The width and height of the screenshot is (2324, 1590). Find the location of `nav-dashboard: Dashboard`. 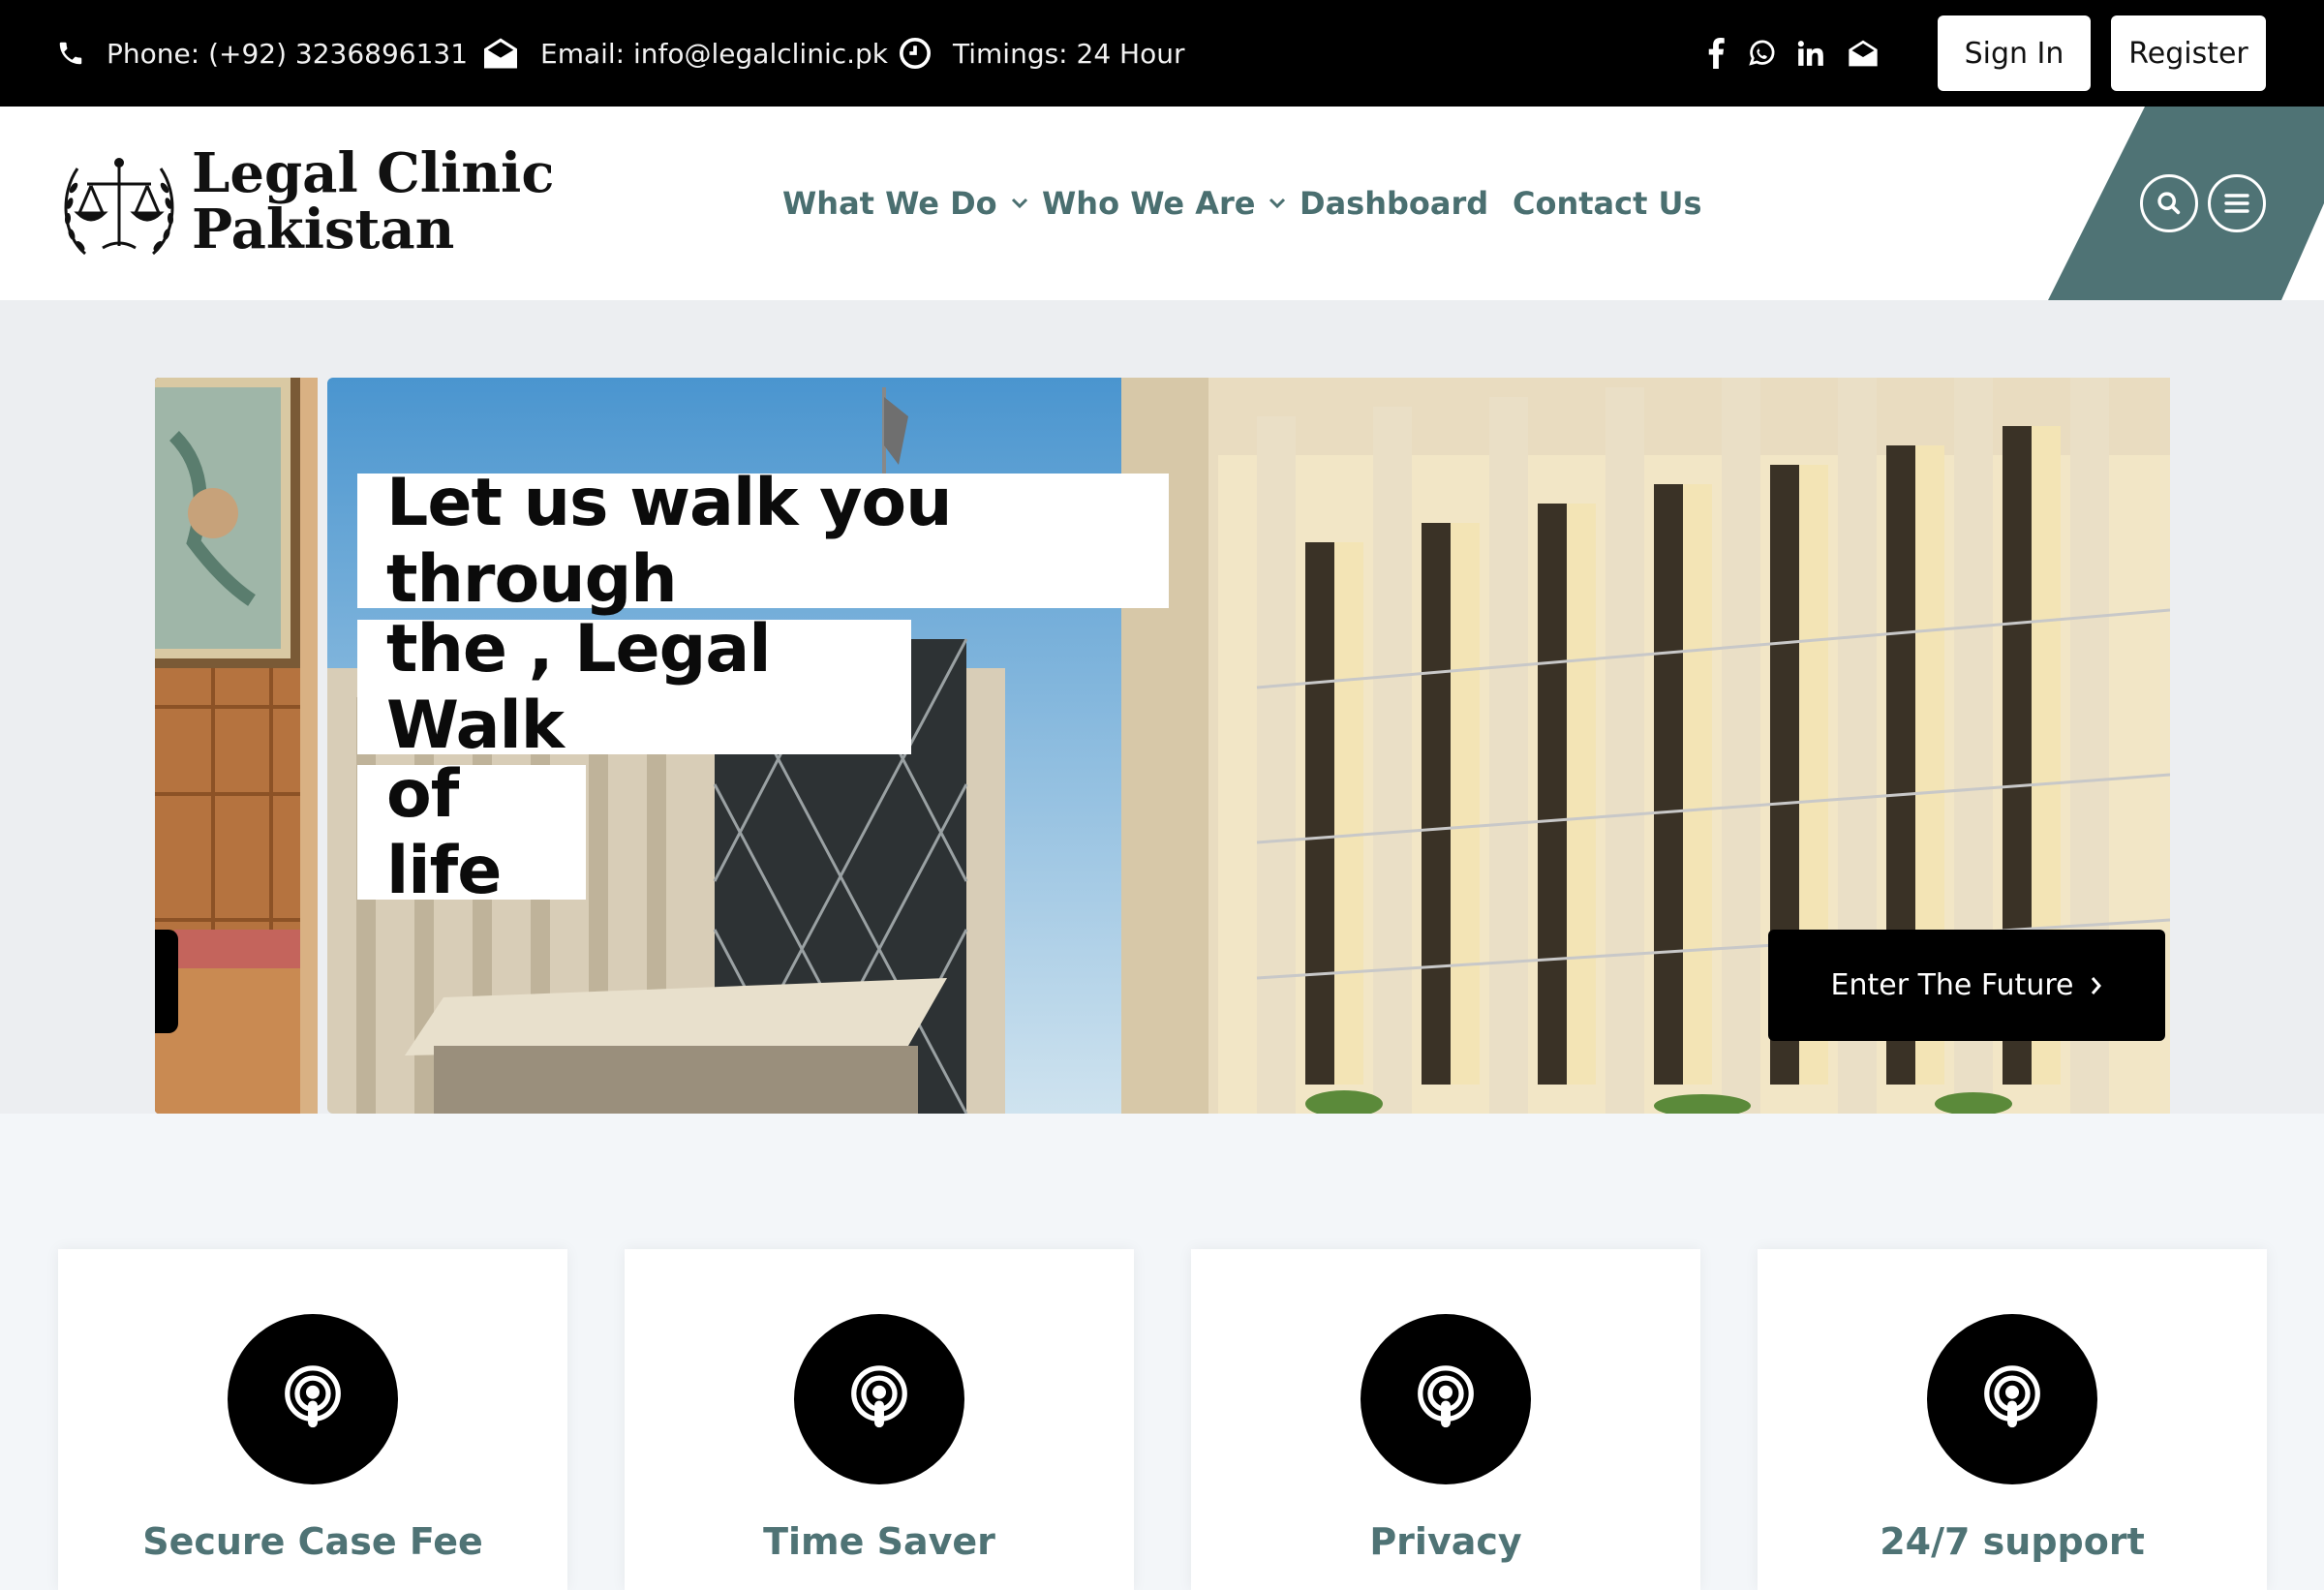

nav-dashboard: Dashboard is located at coordinates (1394, 203).